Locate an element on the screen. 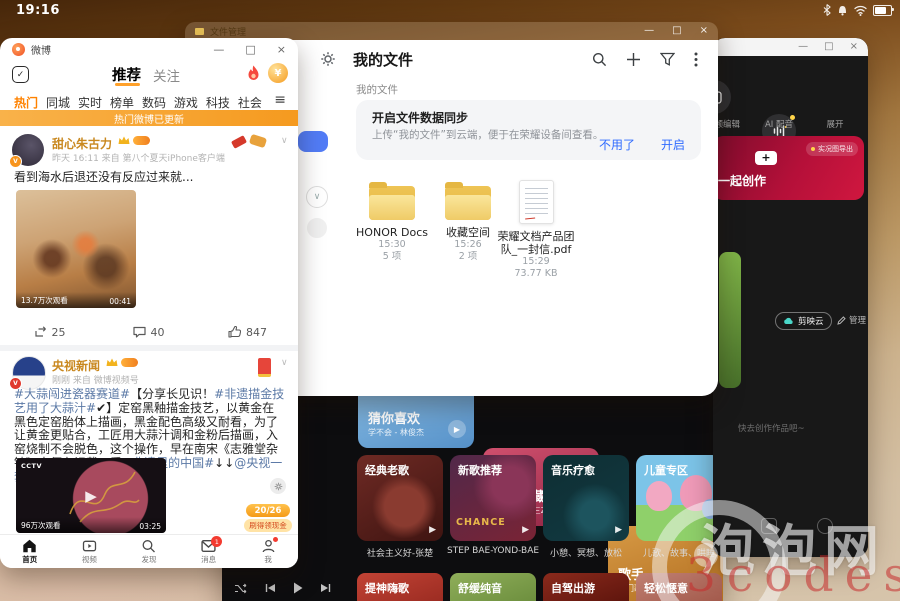 Image resolution: width=900 pixels, height=601 pixels. settings-gear-icon is located at coordinates (328, 59).